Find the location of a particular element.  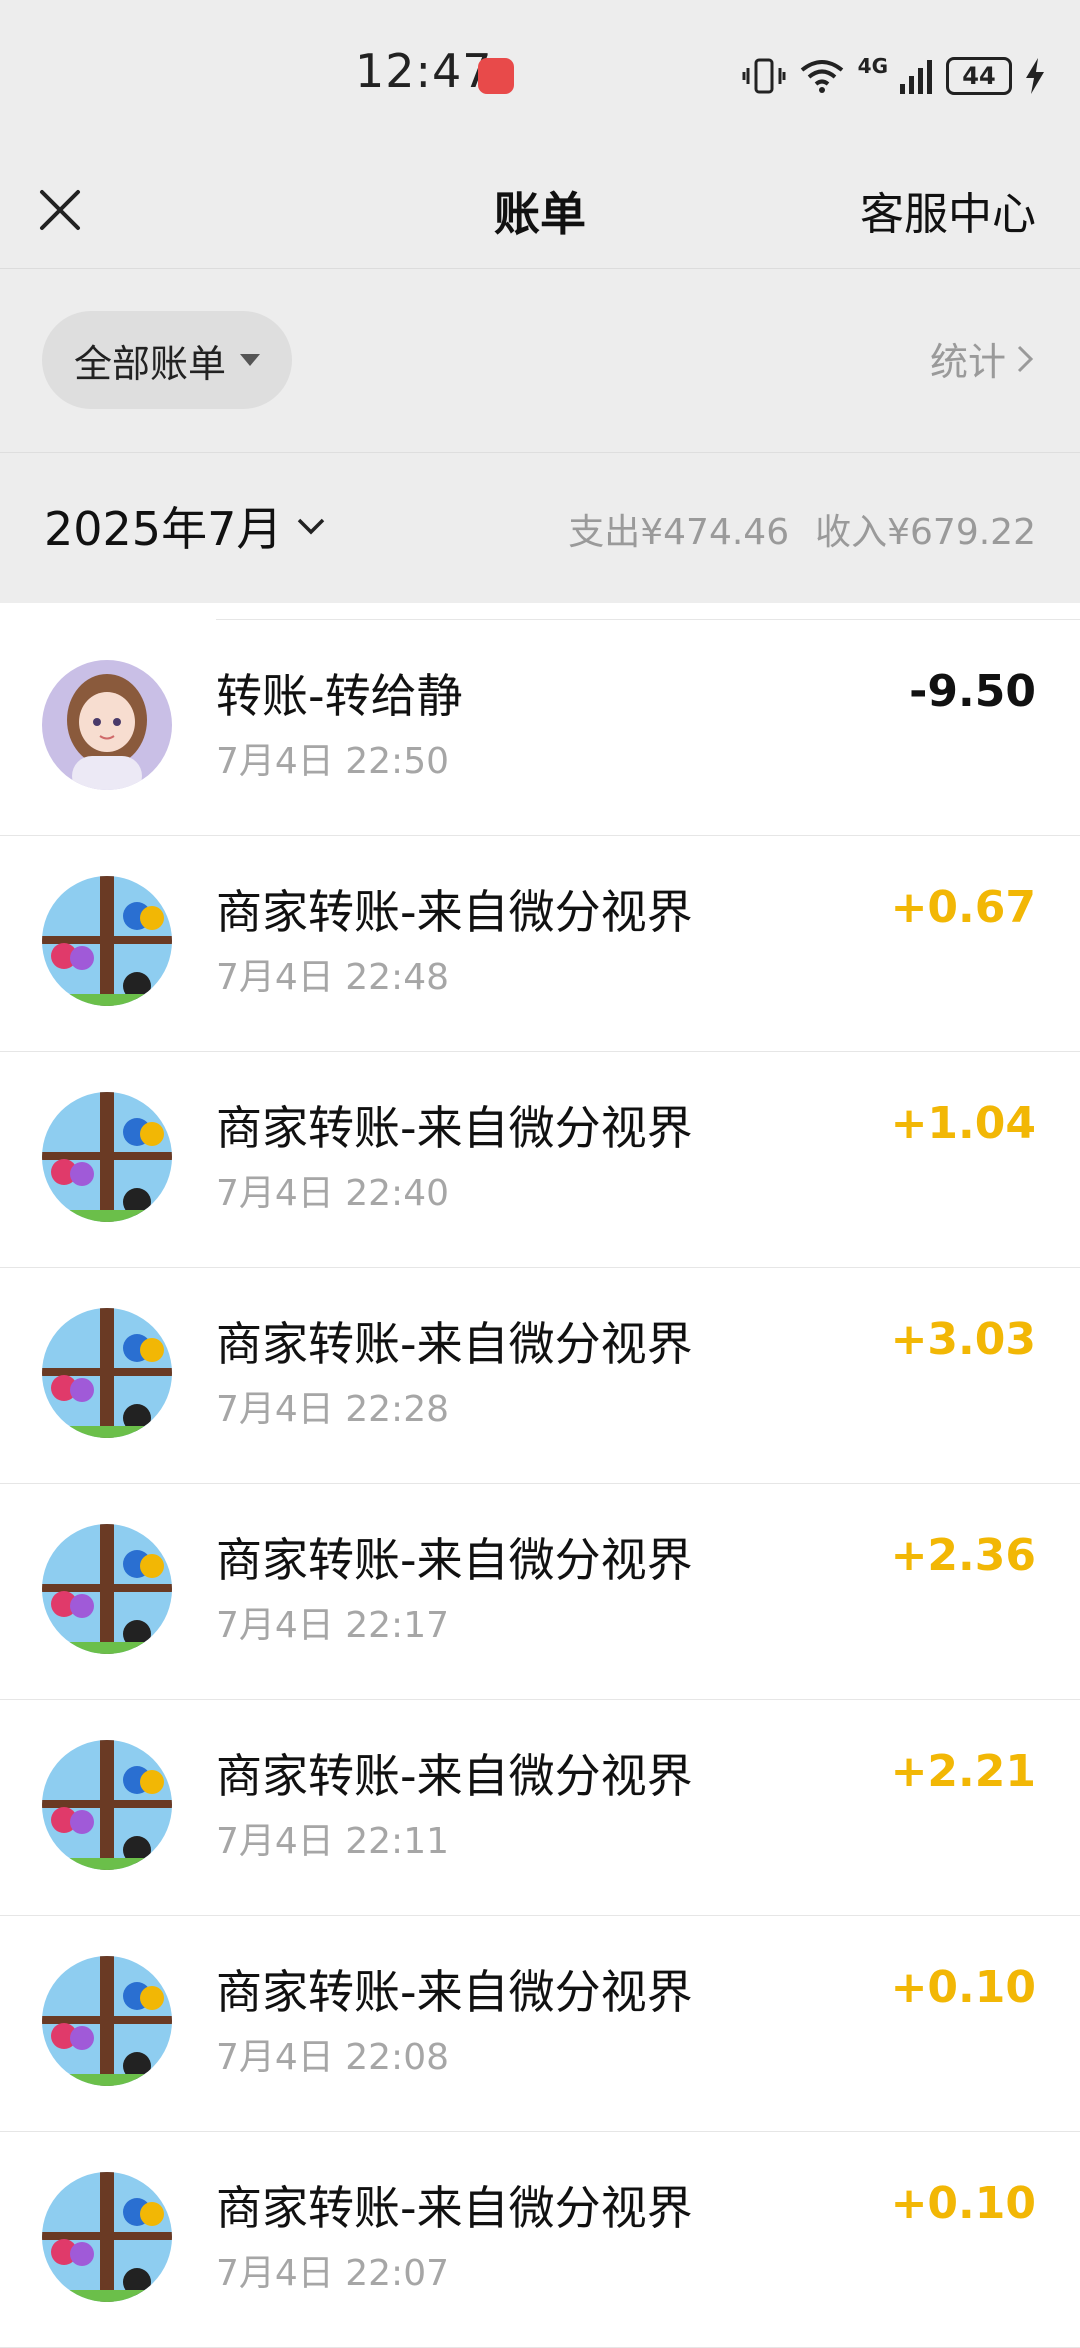

chevron-right-icon is located at coordinates (1025, 358).